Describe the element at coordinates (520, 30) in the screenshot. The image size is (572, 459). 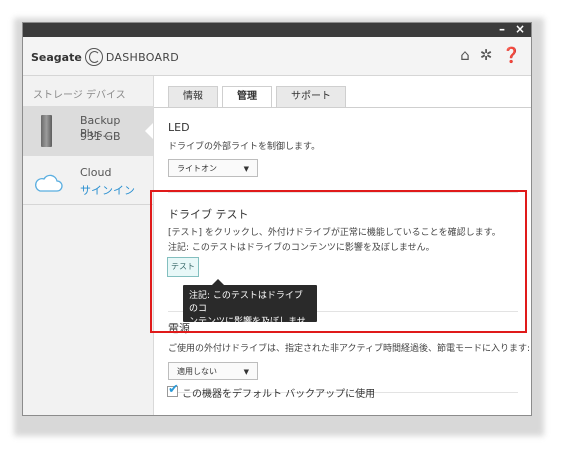
I see `close-button: ×` at that location.